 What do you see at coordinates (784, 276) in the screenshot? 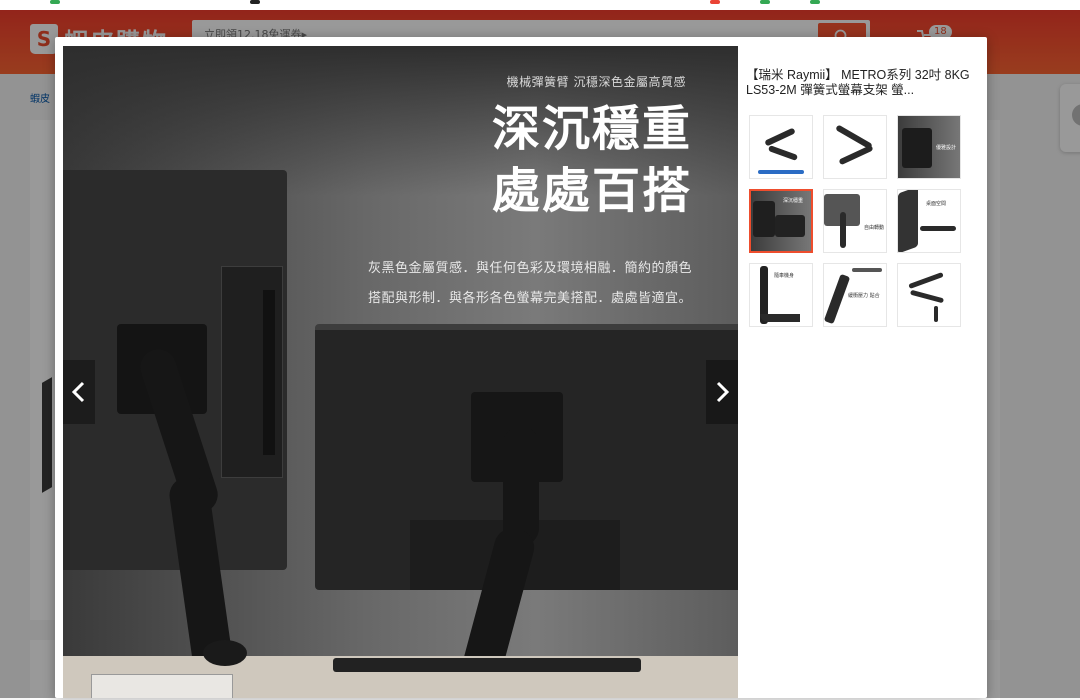
I see `thumbnail-label: 隨車機身` at bounding box center [784, 276].